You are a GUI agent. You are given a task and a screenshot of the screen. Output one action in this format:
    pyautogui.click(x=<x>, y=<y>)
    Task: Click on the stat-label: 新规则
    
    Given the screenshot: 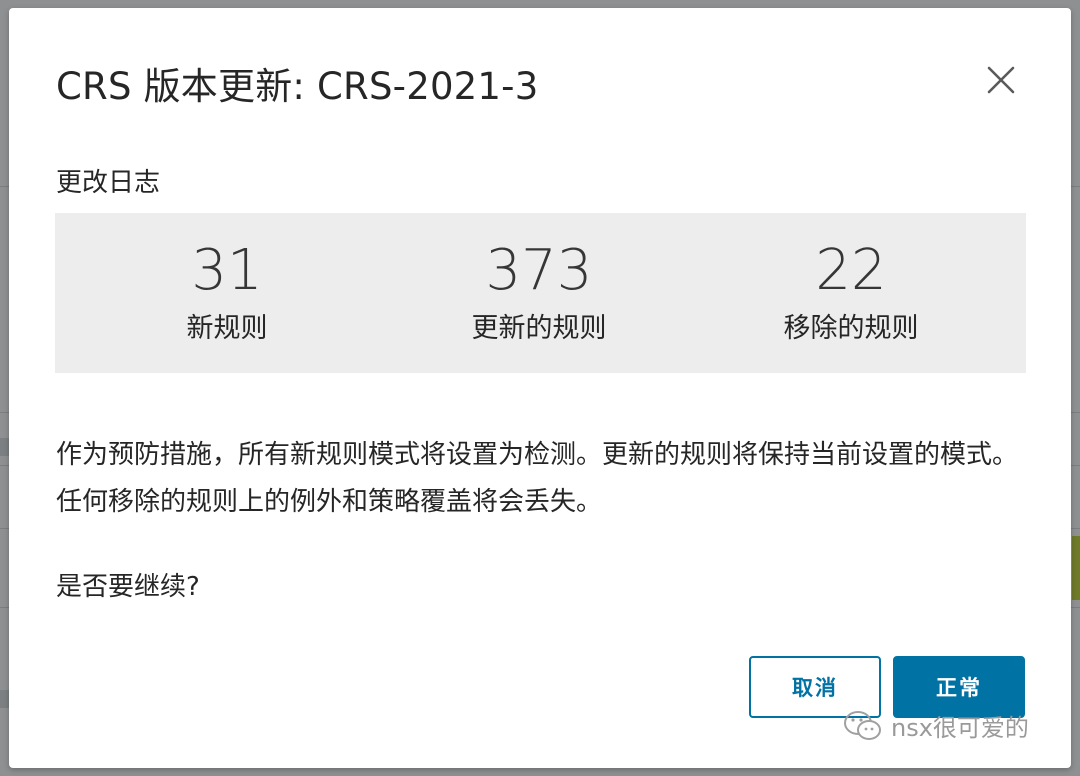 What is the action you would take?
    pyautogui.click(x=227, y=328)
    